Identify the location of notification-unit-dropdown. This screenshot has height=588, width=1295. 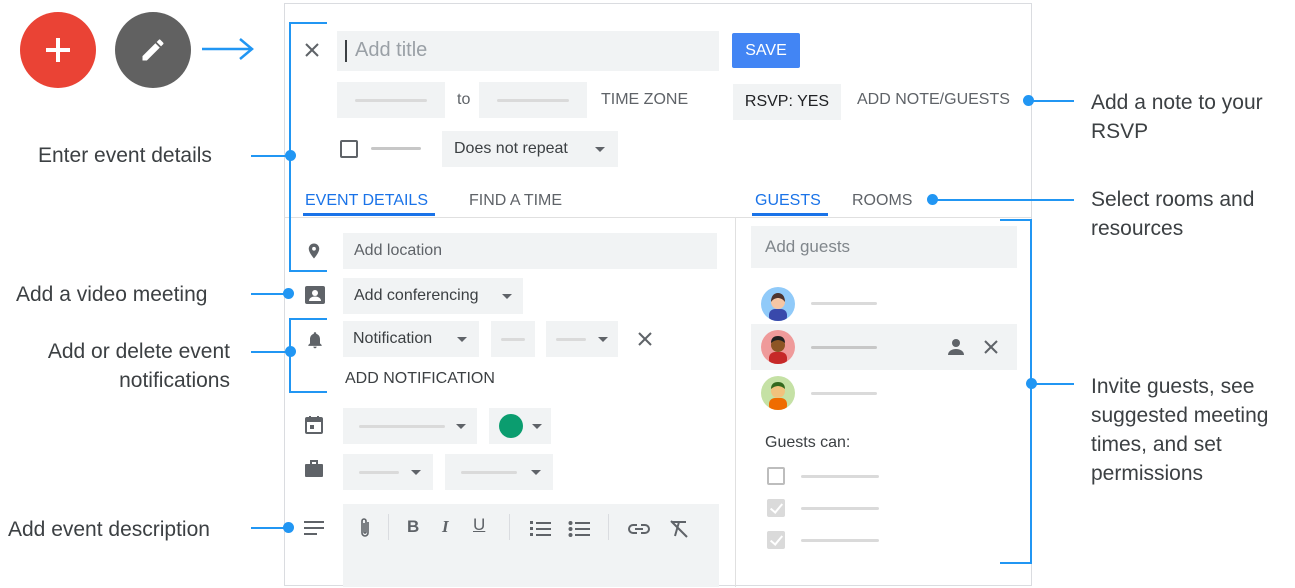
(582, 339).